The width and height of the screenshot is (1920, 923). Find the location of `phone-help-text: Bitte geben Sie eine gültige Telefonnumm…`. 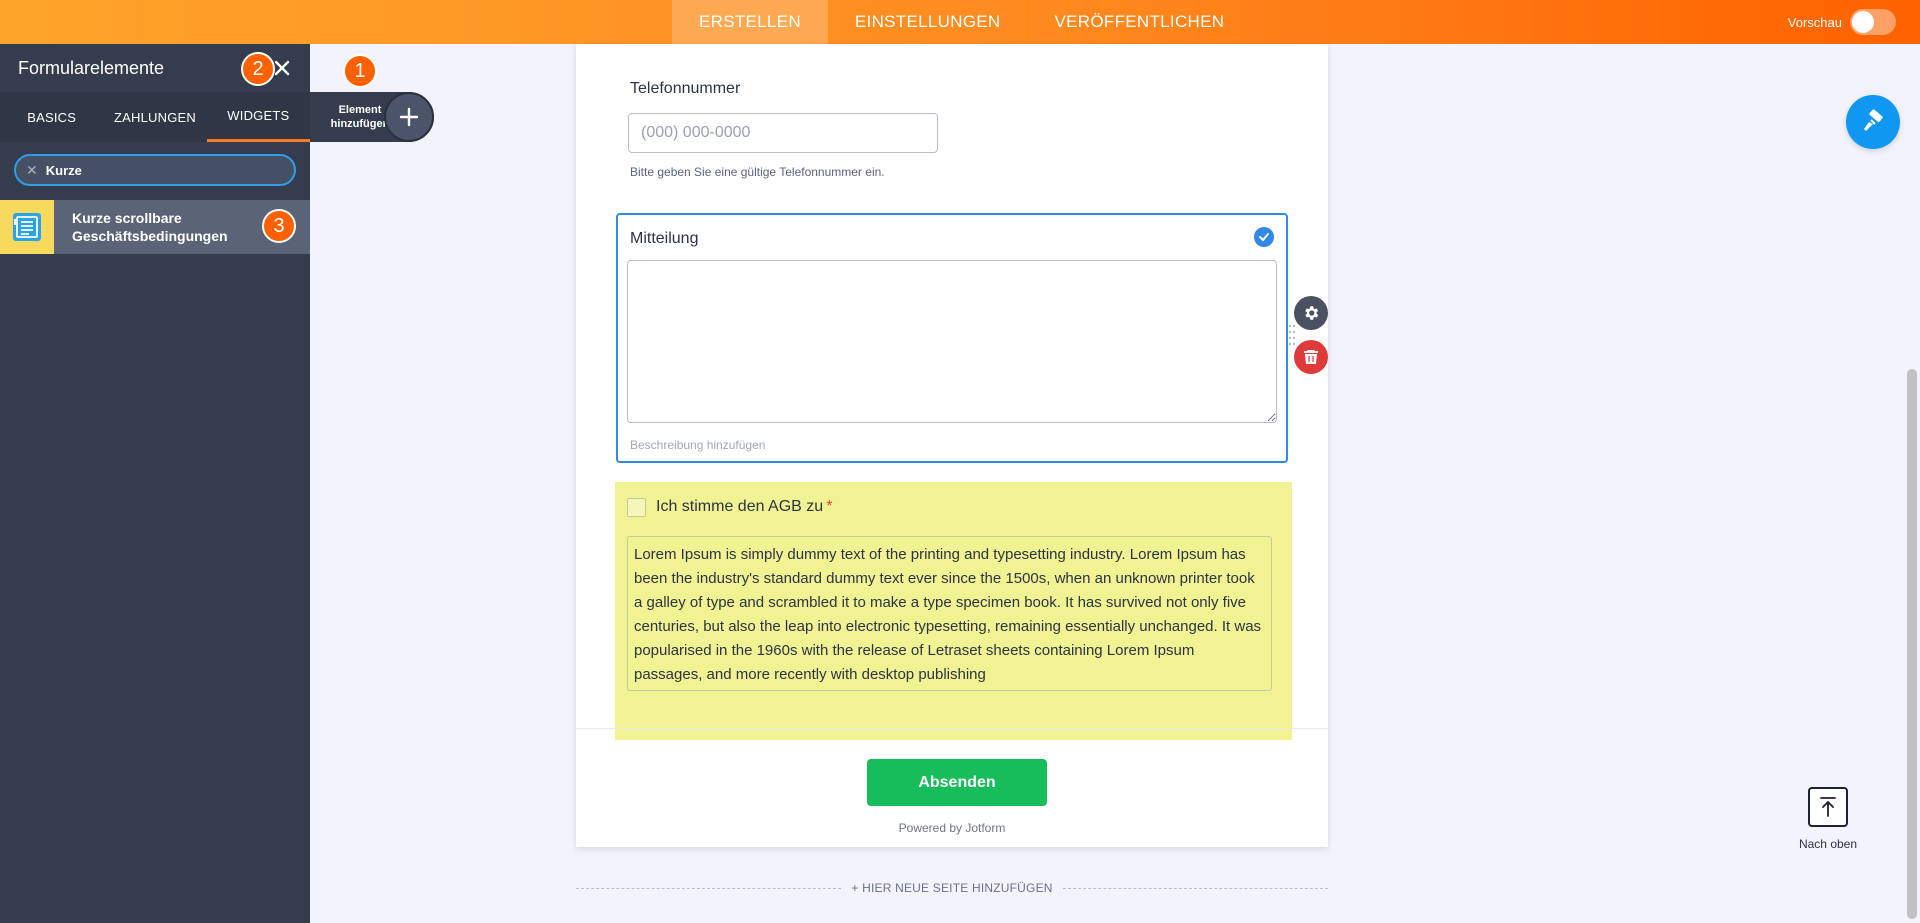

phone-help-text: Bitte geben Sie eine gültige Telefonnumm… is located at coordinates (757, 172).